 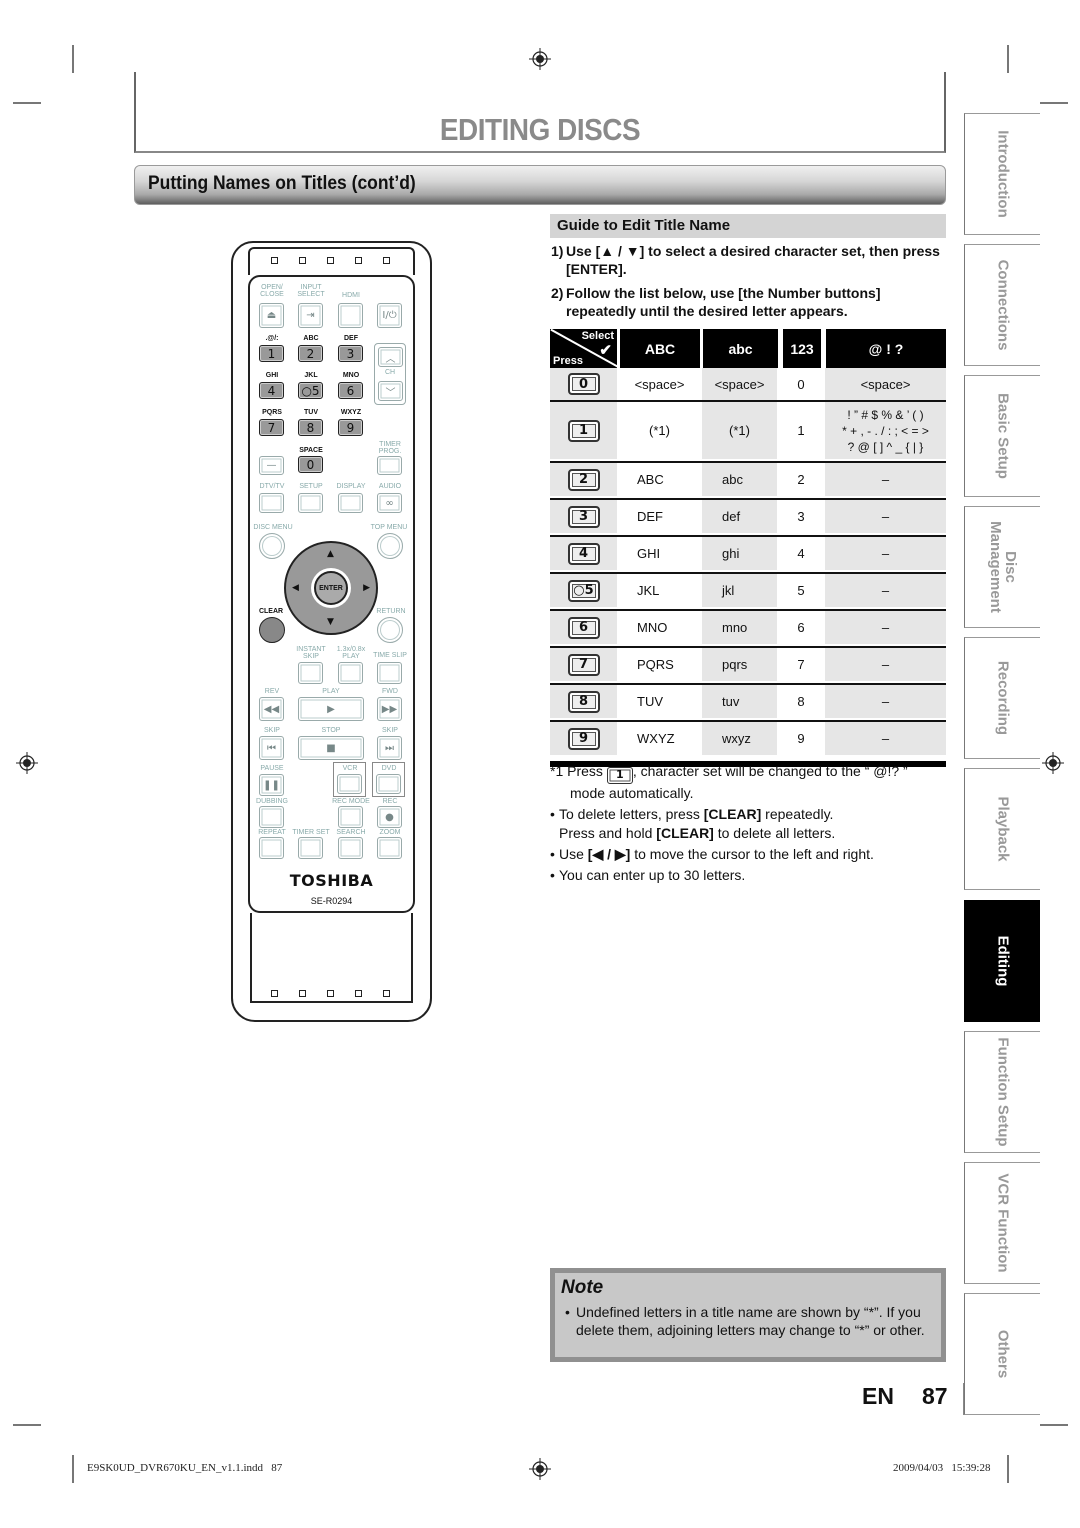 I want to click on timer-prog-button, so click(x=389, y=465).